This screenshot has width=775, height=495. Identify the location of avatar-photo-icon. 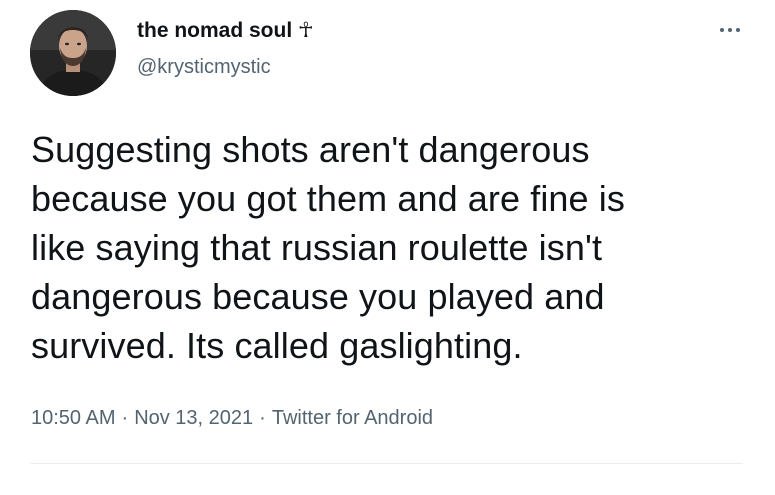
(73, 53).